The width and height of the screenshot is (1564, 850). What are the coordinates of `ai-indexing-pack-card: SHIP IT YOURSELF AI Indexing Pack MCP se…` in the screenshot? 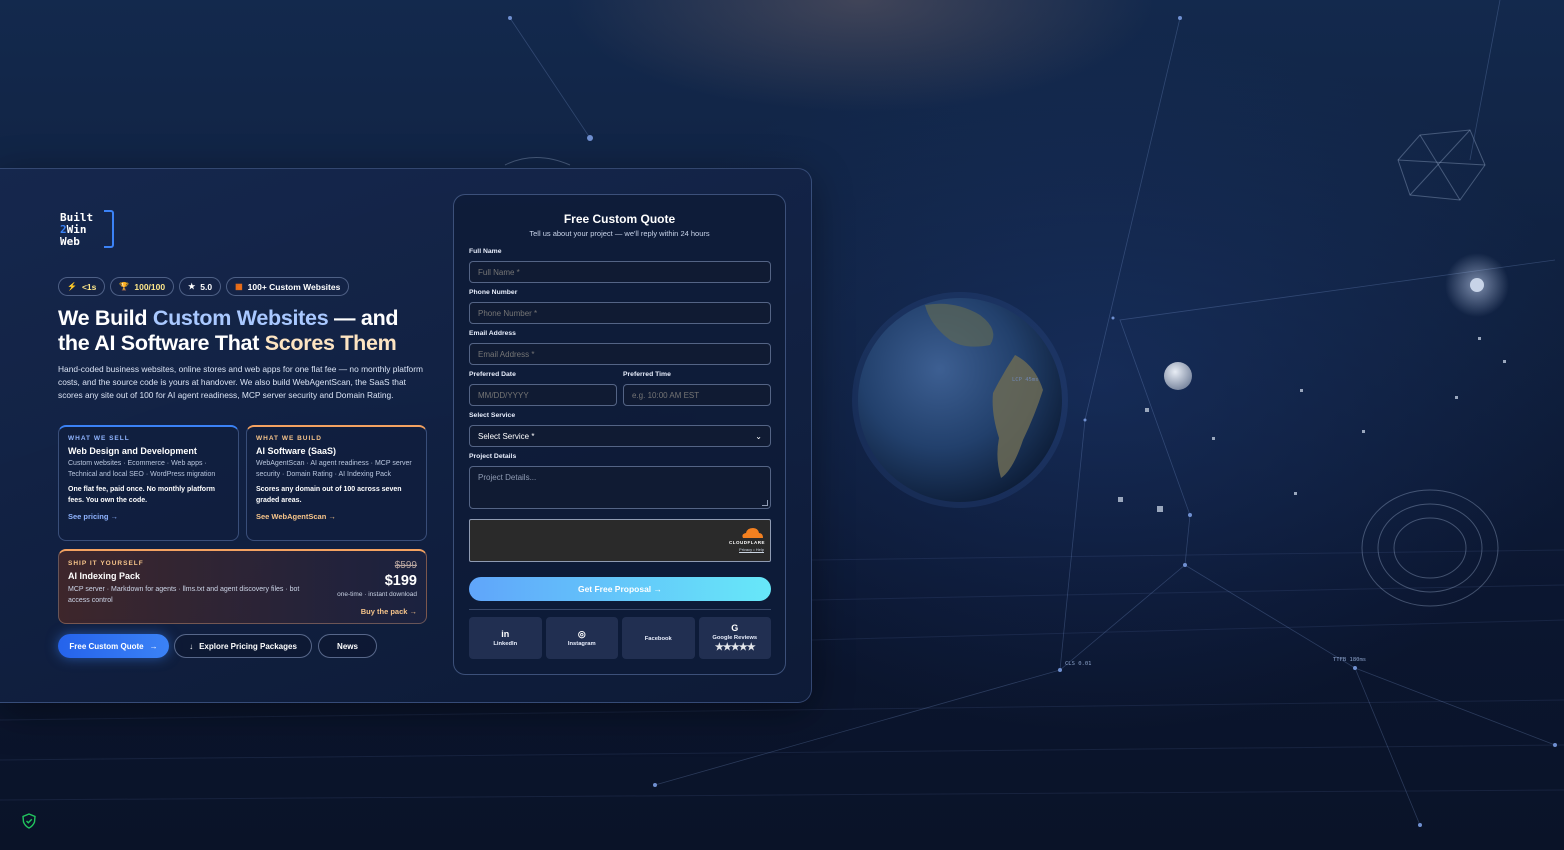 It's located at (242, 586).